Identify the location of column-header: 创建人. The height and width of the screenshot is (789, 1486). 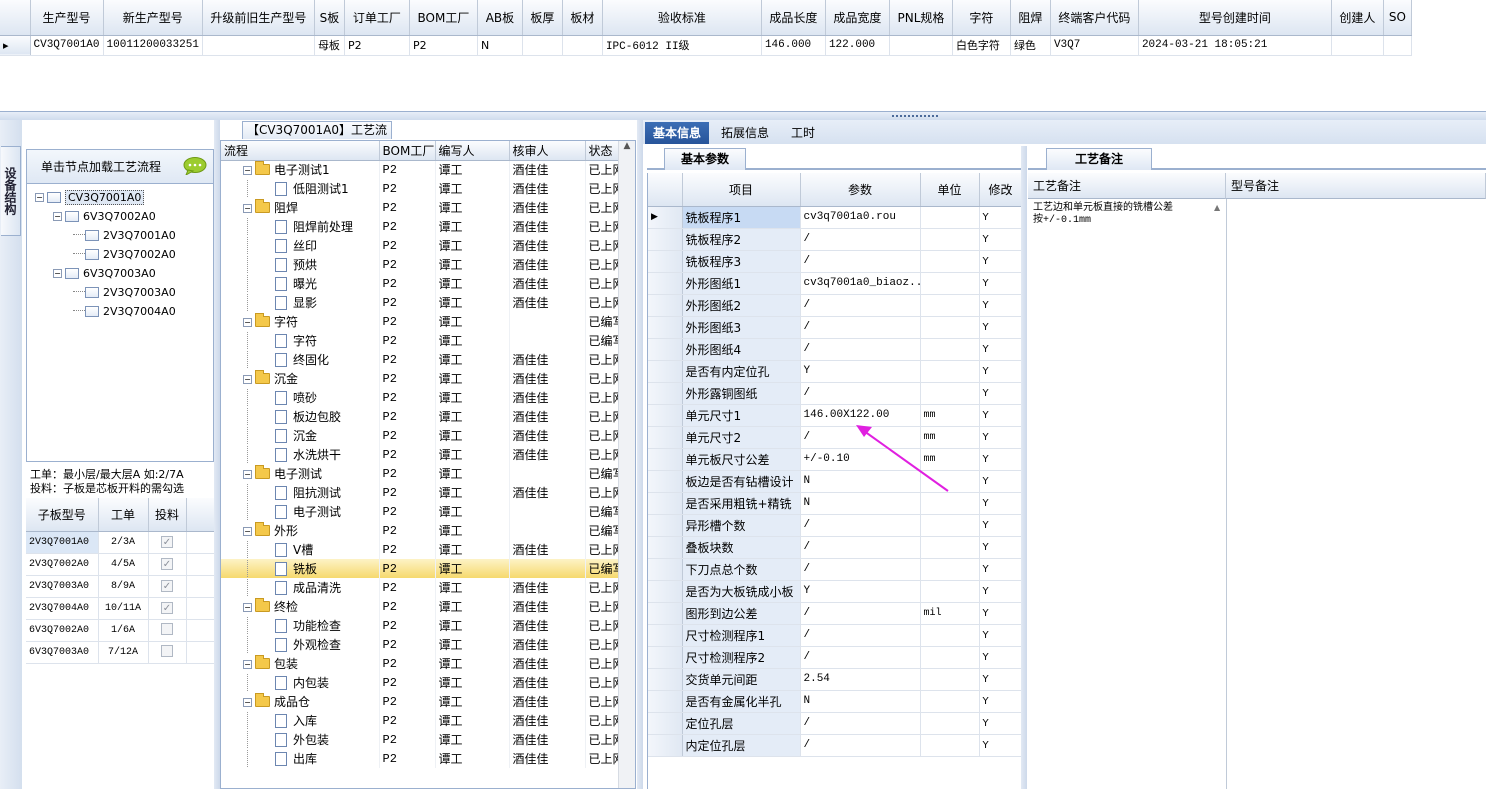
(1357, 18).